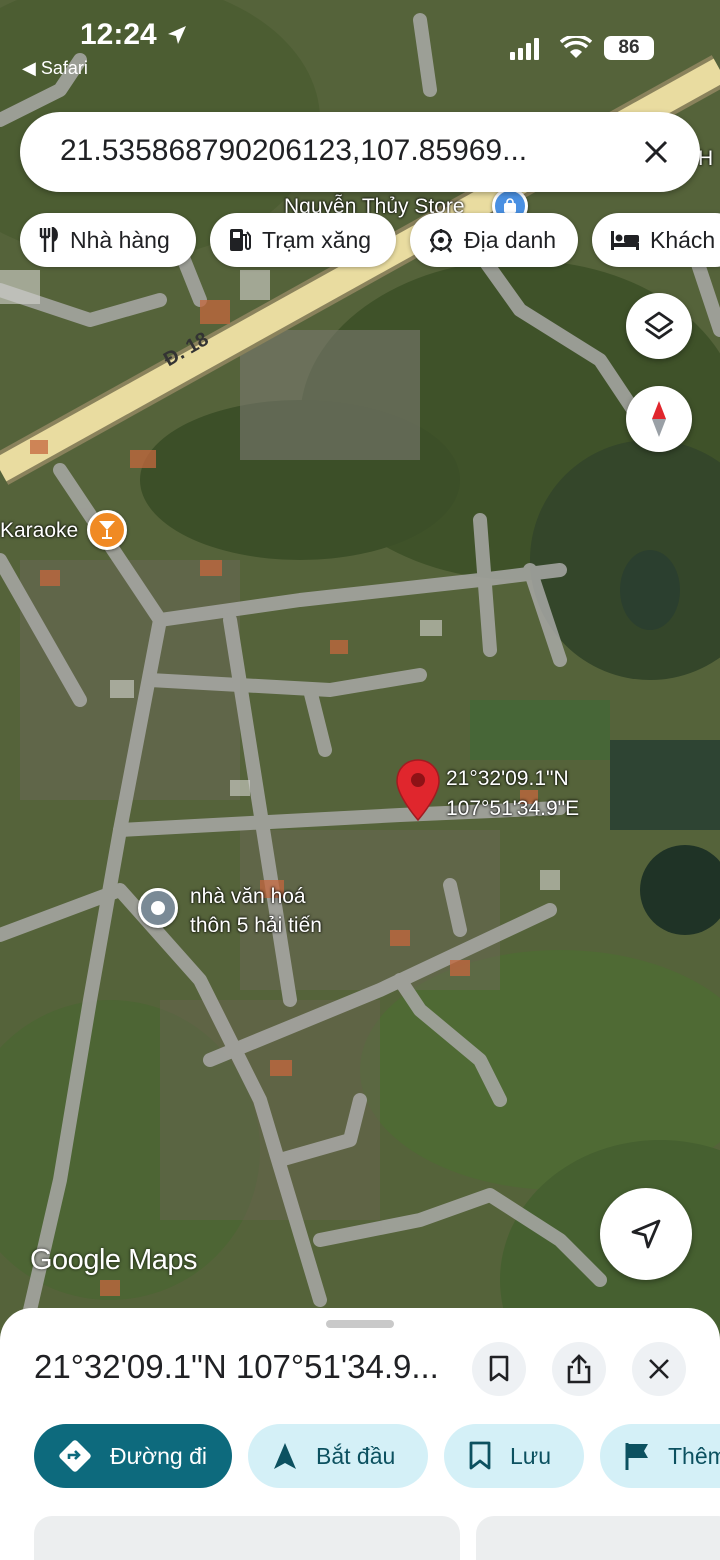  What do you see at coordinates (660, 1456) in the screenshot?
I see `more-button: Thêm` at bounding box center [660, 1456].